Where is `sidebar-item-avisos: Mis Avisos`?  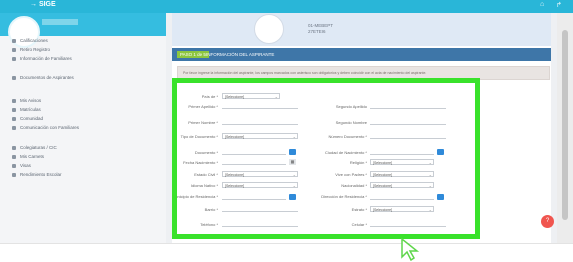
sidebar-item-avisos: Mis Avisos is located at coordinates (30, 100).